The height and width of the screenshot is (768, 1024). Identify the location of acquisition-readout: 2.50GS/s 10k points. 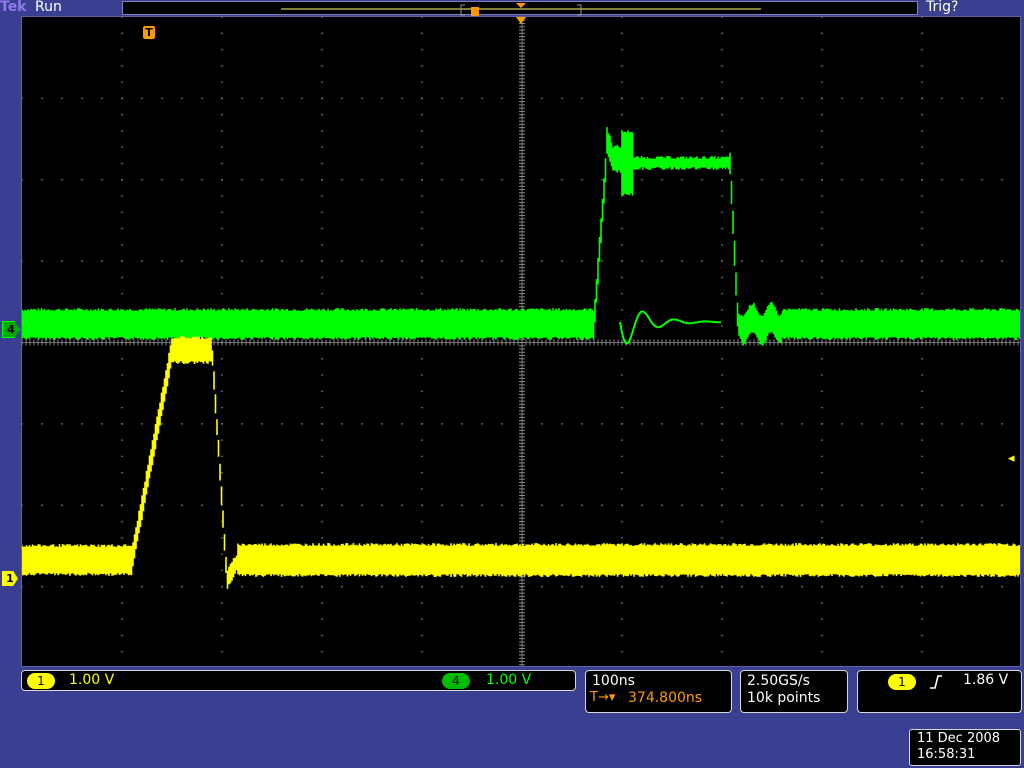
(794, 691).